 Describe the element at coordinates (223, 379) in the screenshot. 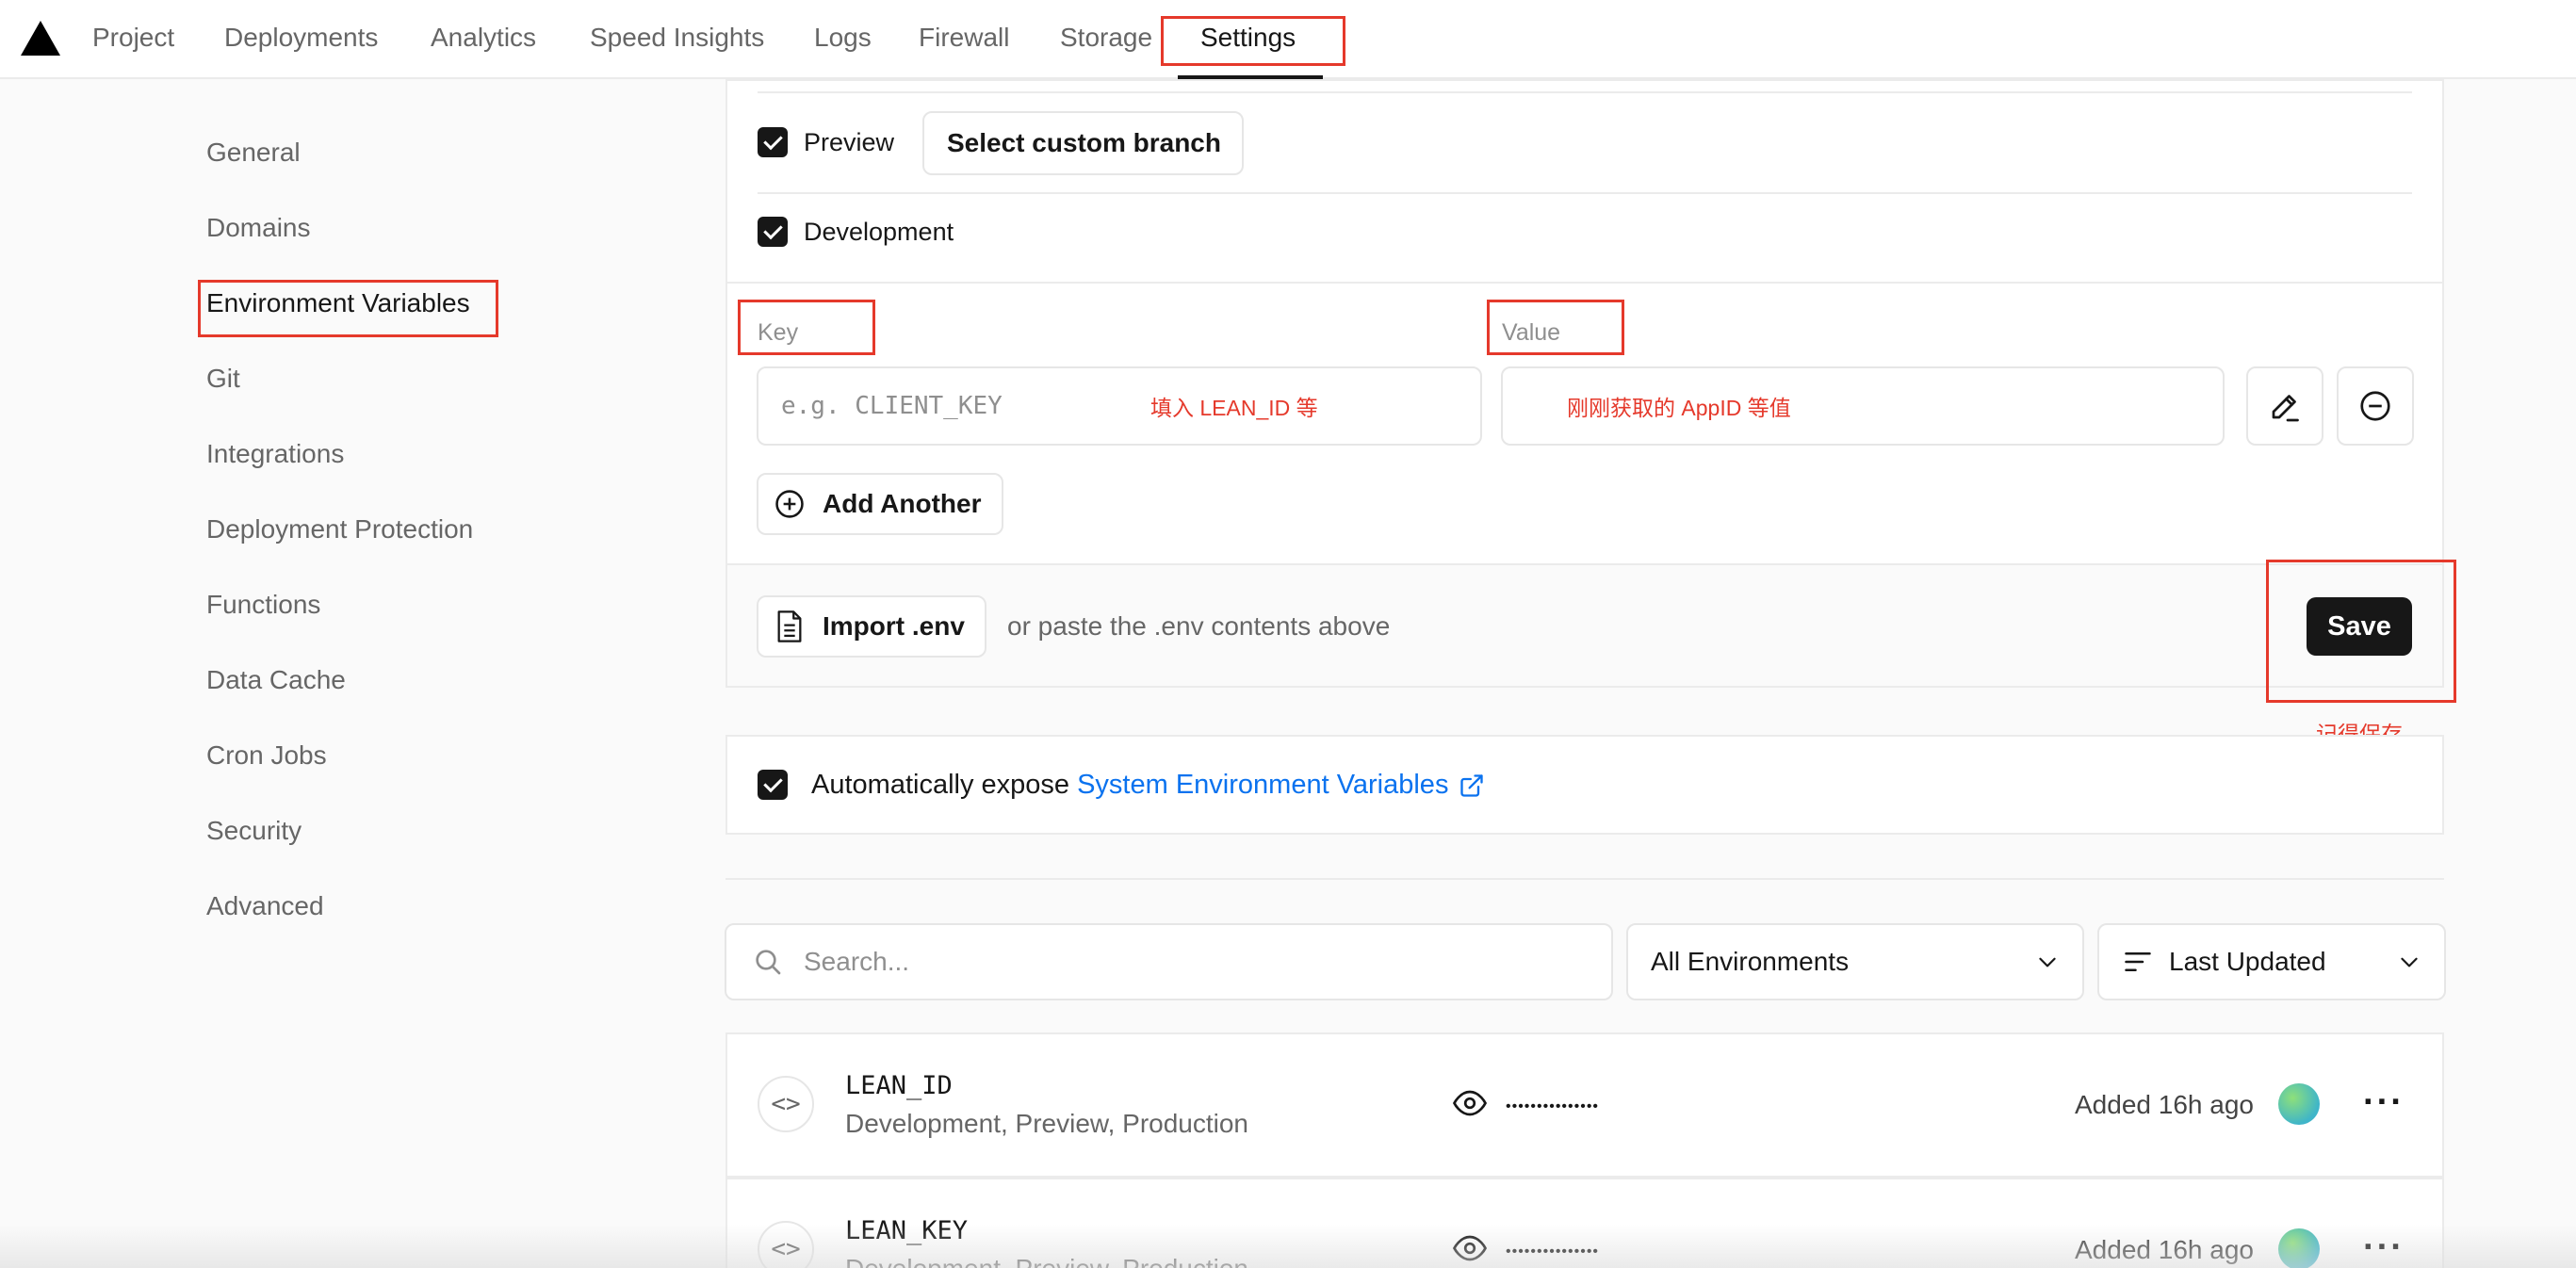

I see `sidebar-item-git: Git` at that location.